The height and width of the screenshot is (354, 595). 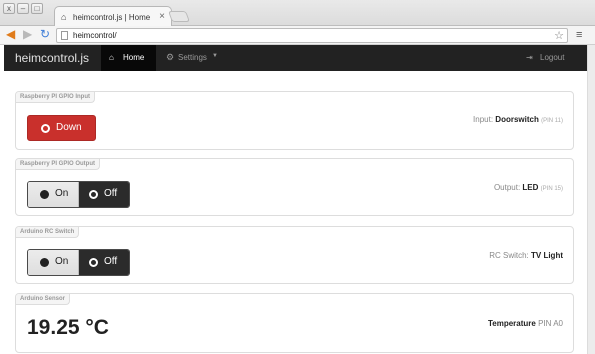 I want to click on card-info: RC Switch: TV Light, so click(x=526, y=255).